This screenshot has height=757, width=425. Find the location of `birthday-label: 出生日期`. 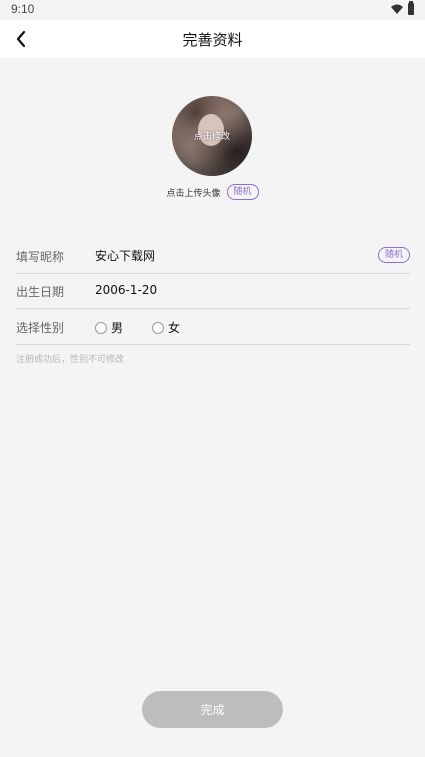

birthday-label: 出生日期 is located at coordinates (40, 292).